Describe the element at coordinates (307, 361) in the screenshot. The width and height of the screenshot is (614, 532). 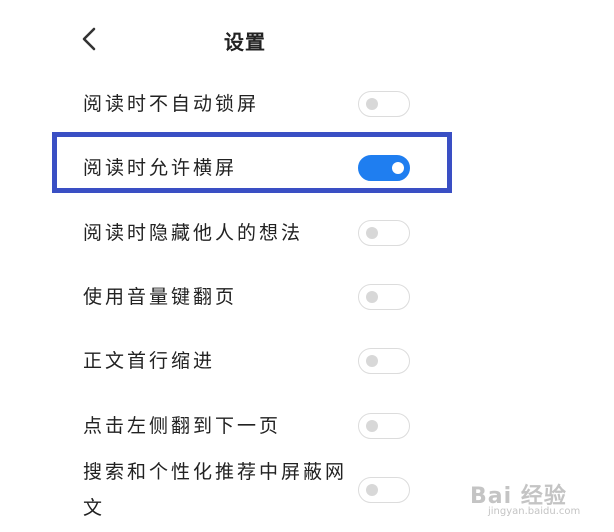
I see `setting-row-first-line-indent: 正文首行缩进` at that location.